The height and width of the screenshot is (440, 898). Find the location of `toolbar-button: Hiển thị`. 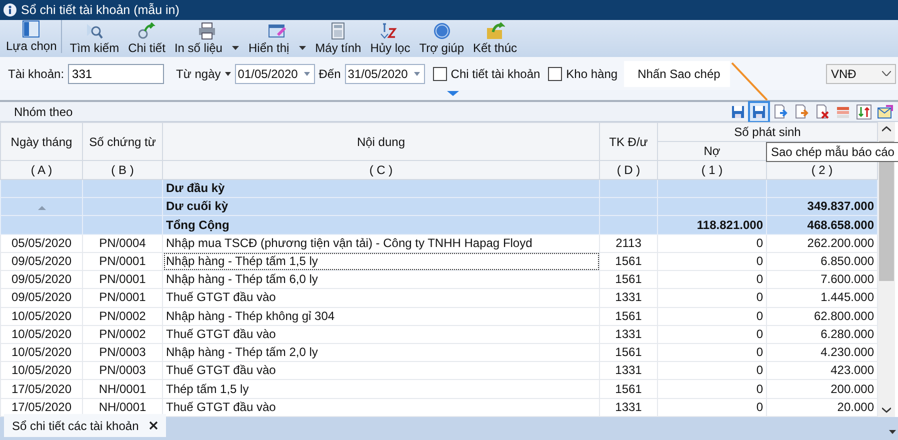

toolbar-button: Hiển thị is located at coordinates (277, 39).